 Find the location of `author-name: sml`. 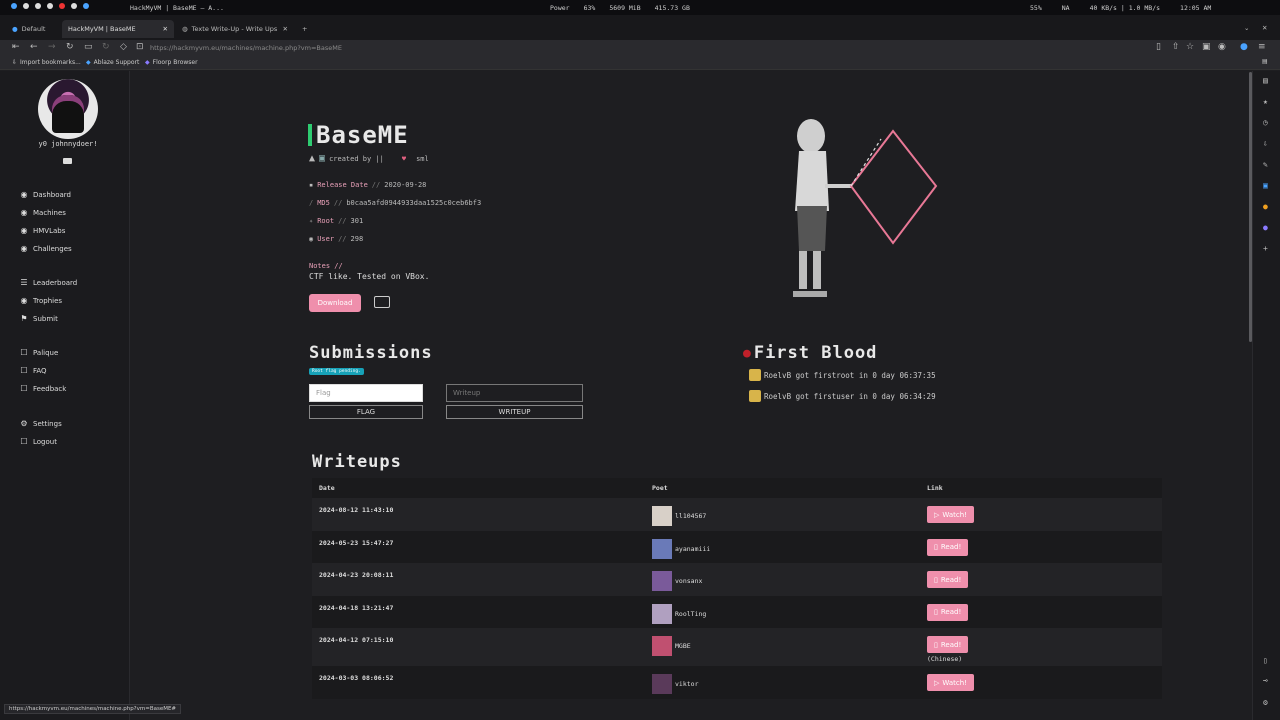

author-name: sml is located at coordinates (422, 159).